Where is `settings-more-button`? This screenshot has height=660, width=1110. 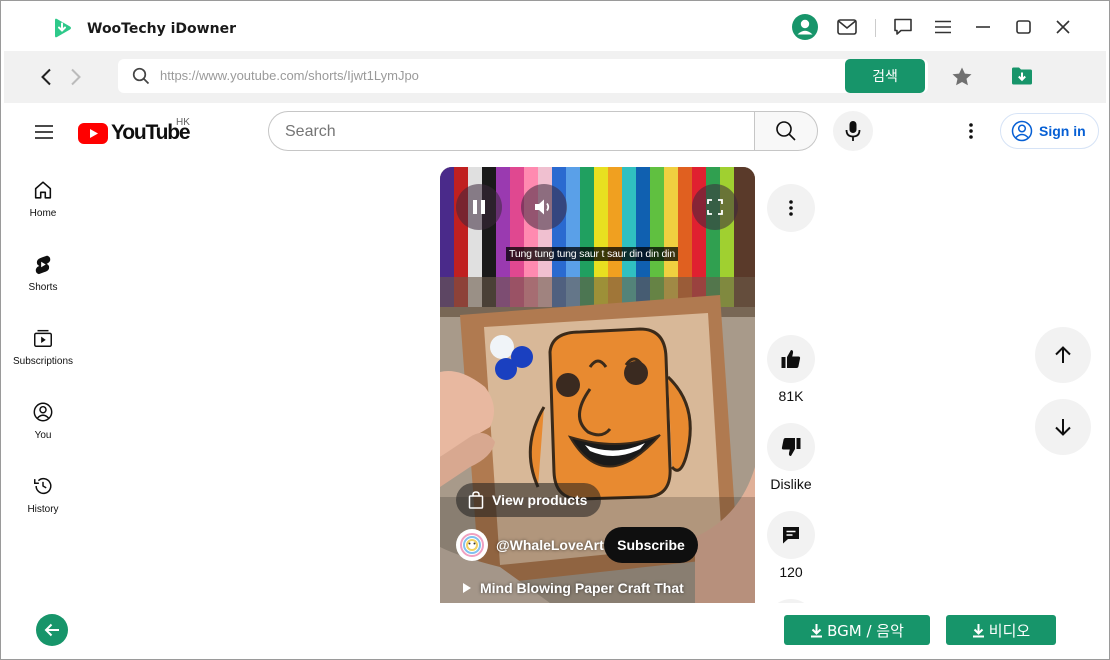 settings-more-button is located at coordinates (971, 131).